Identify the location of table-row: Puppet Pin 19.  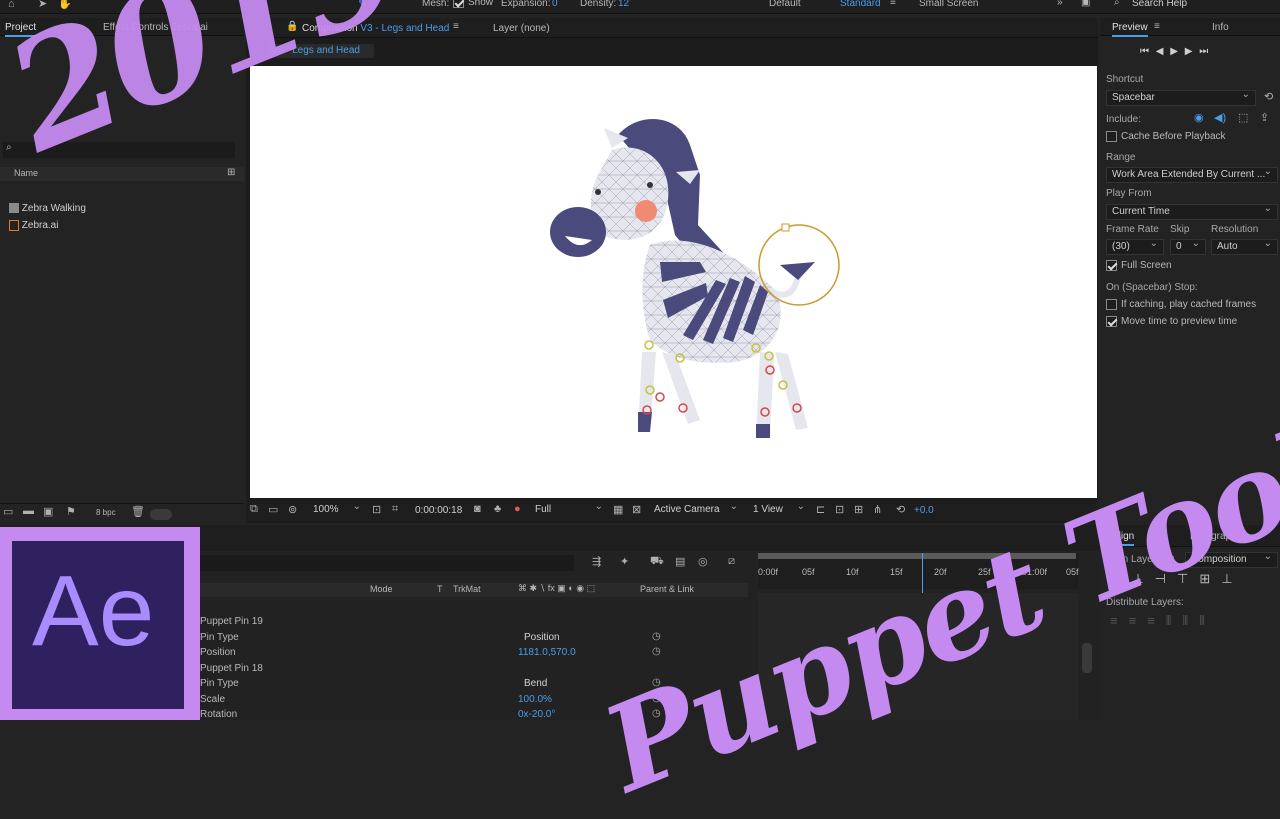
(474, 622).